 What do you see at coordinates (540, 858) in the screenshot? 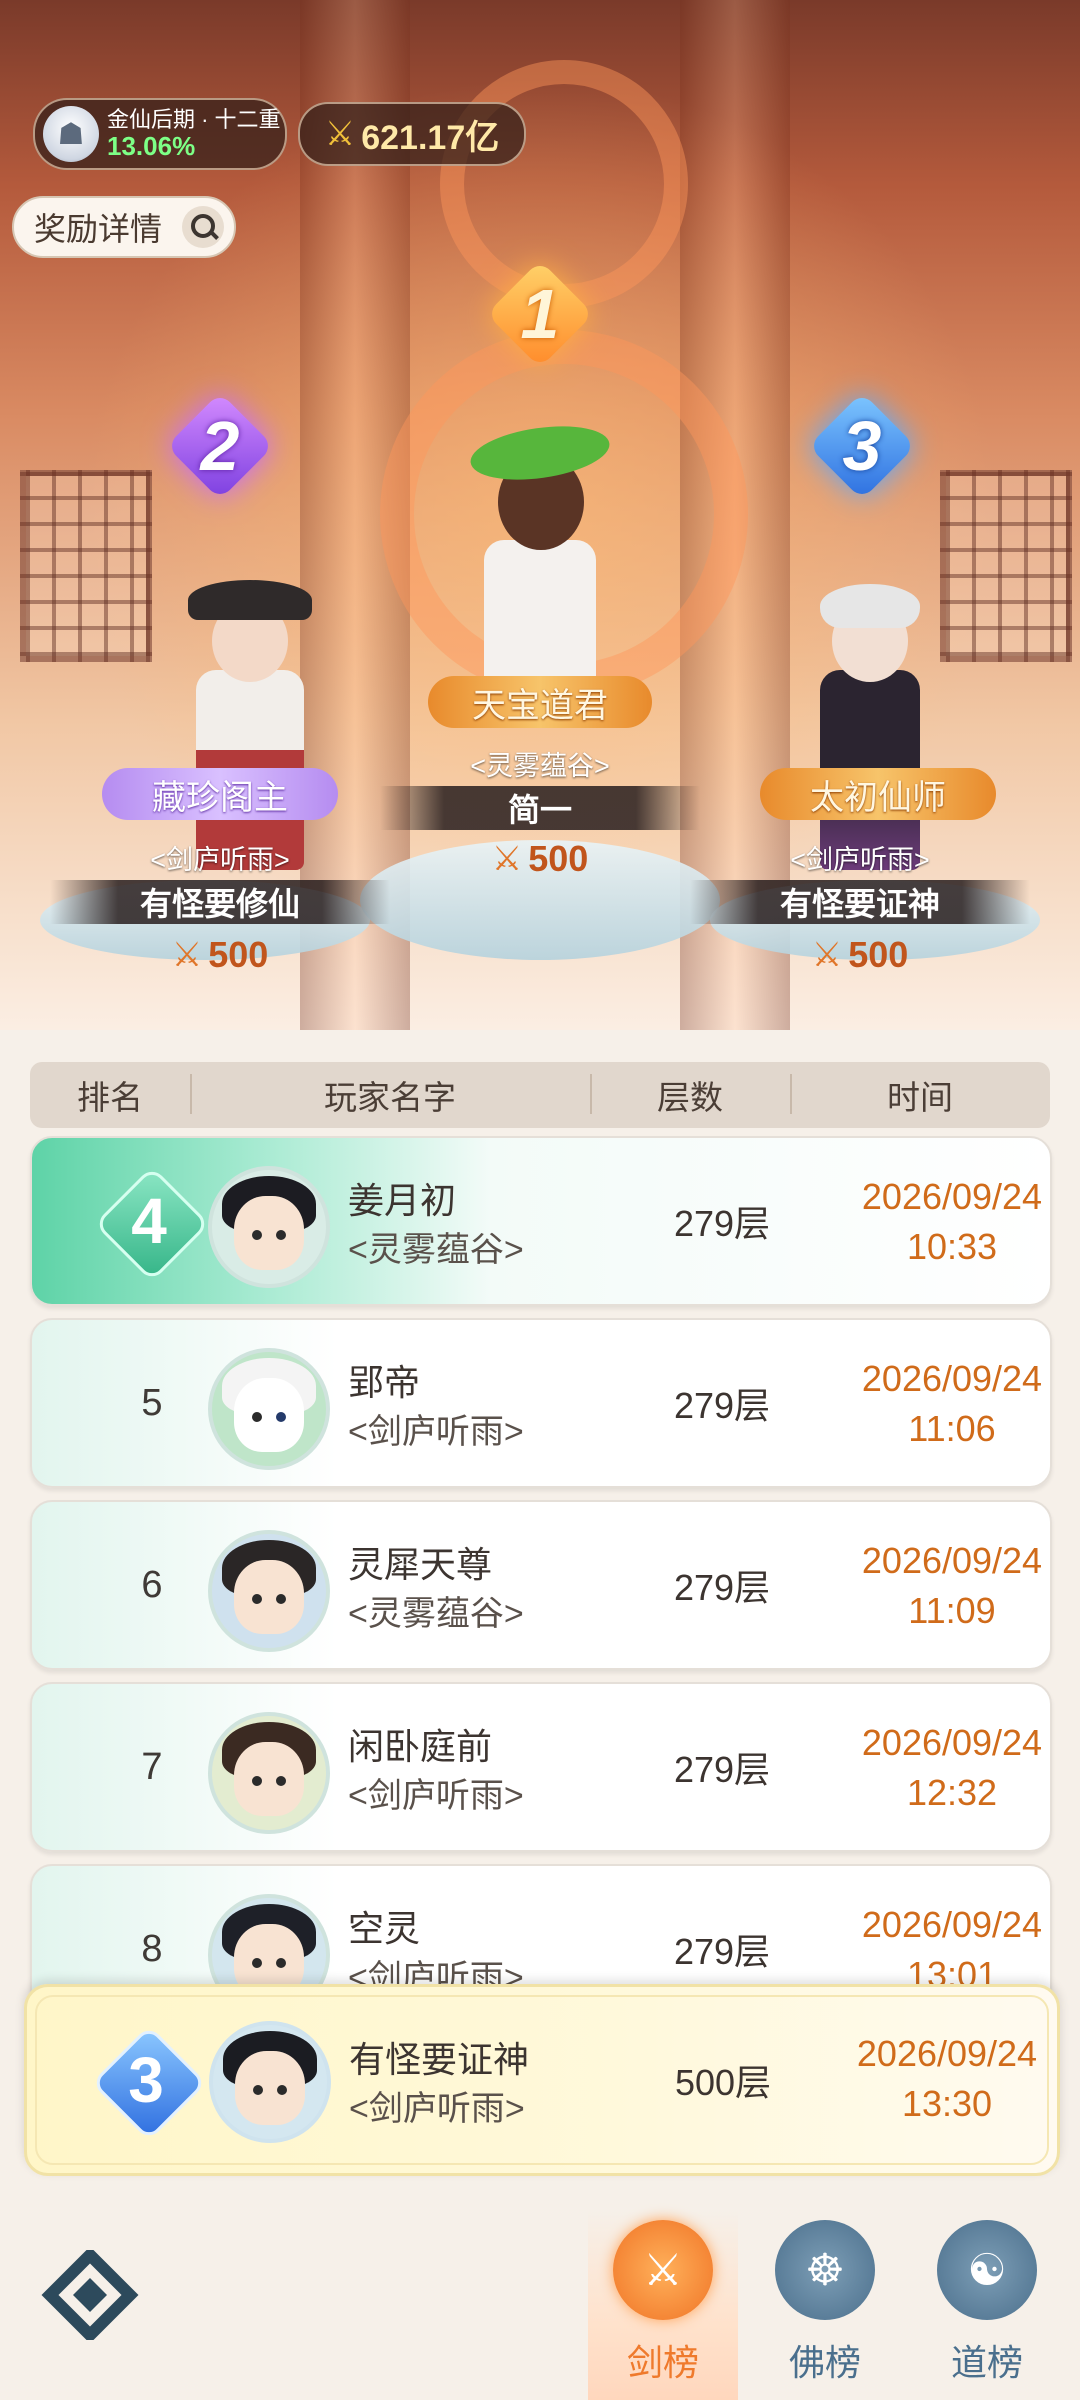
I see `score-1: ⚔ 500` at bounding box center [540, 858].